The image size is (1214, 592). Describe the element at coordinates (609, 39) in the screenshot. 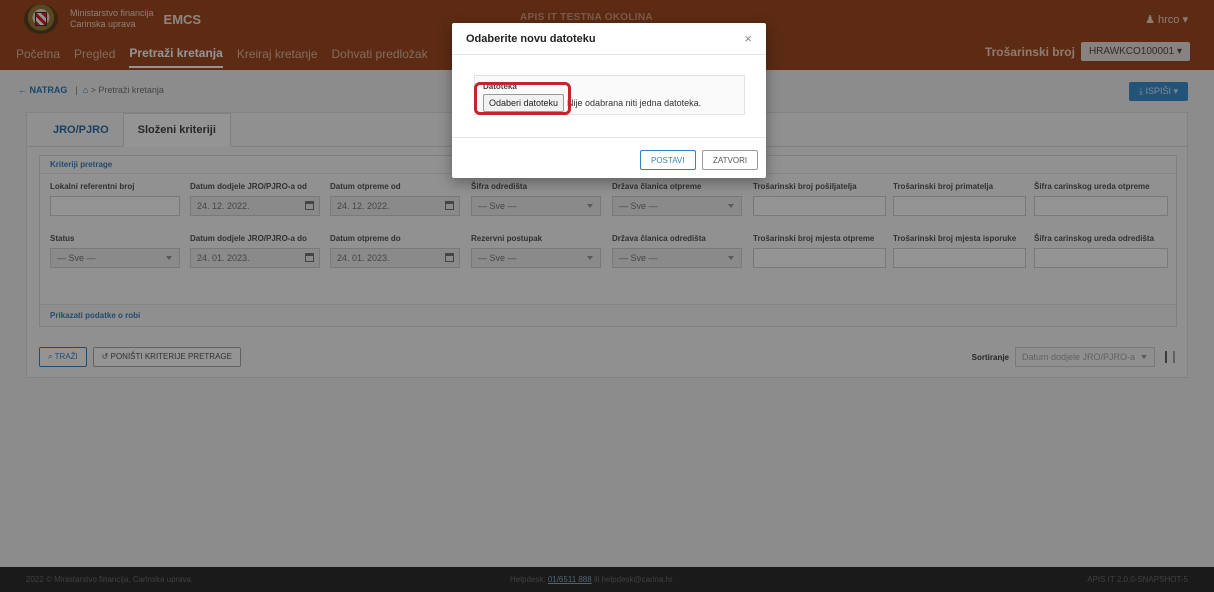

I see `dialog-header: Odaberite novu datoteku` at that location.